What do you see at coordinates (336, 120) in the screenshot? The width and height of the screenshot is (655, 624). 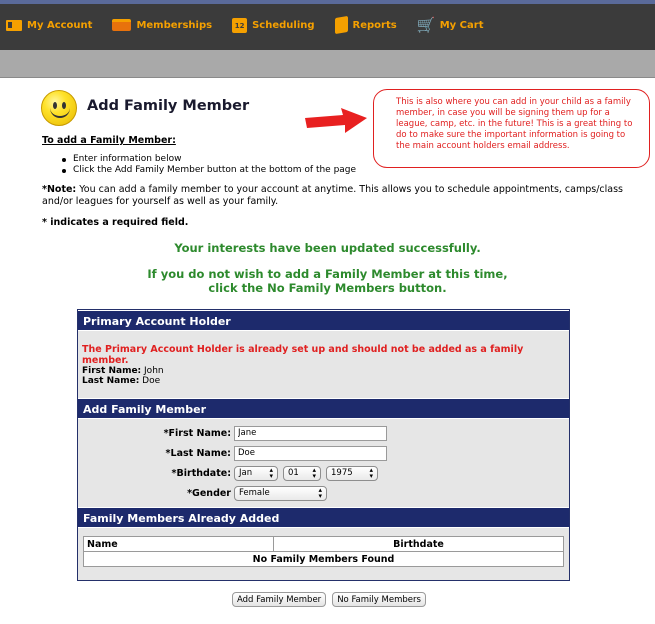 I see `red-arrow-icon` at bounding box center [336, 120].